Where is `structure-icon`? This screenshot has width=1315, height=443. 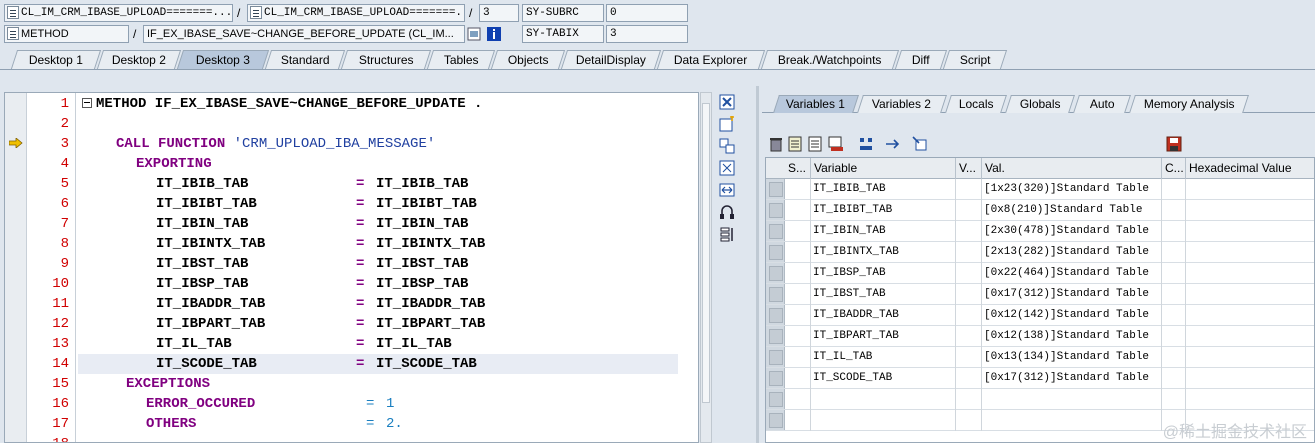
structure-icon is located at coordinates (866, 144).